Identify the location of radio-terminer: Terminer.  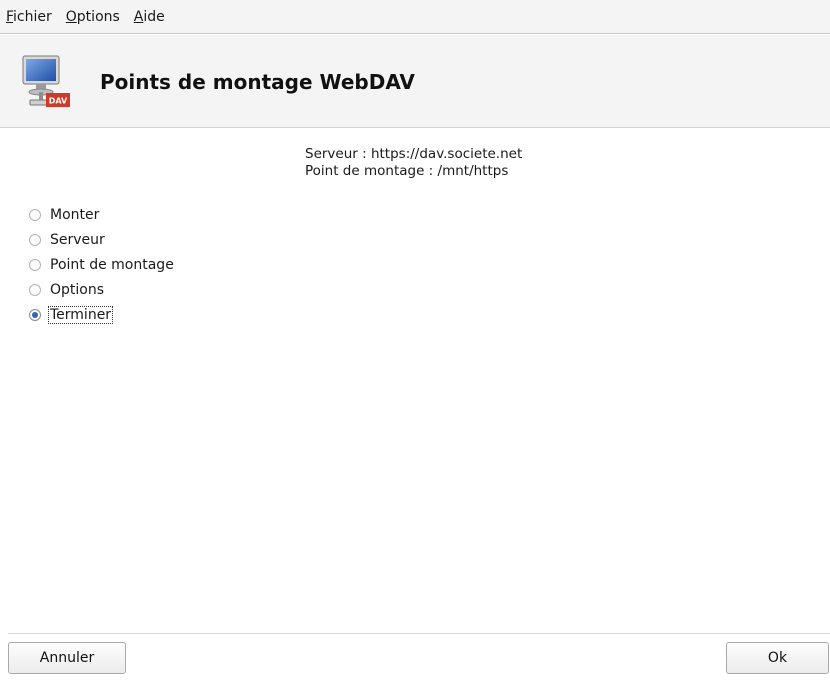
(102, 314).